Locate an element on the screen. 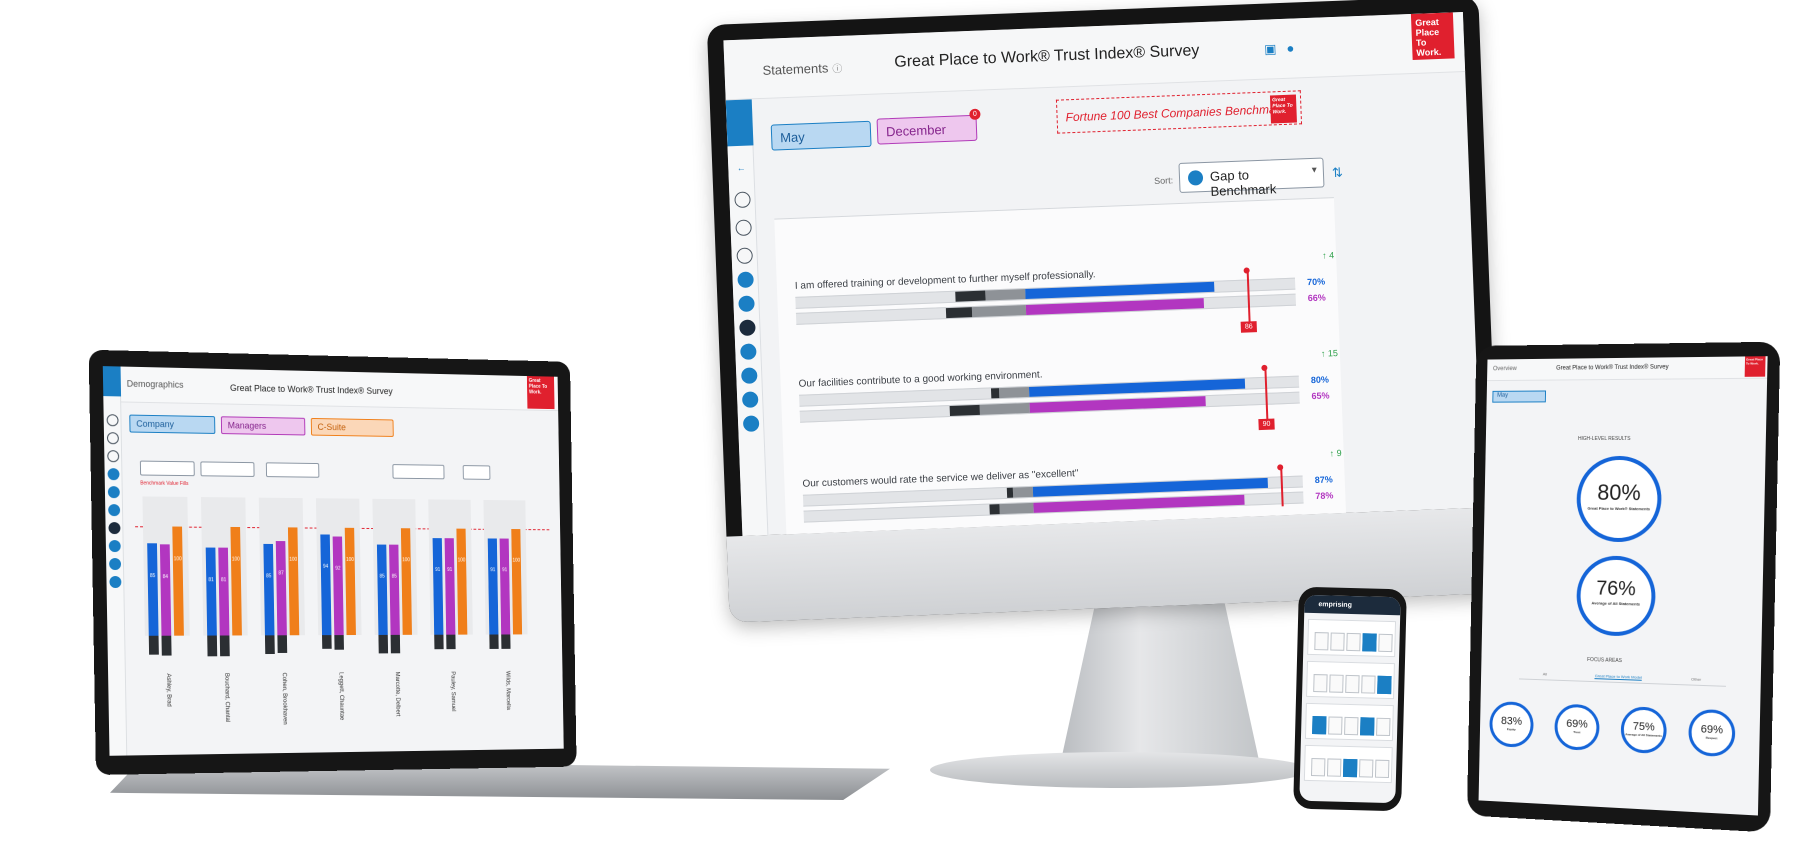  breakout-dropdown is located at coordinates (293, 469).